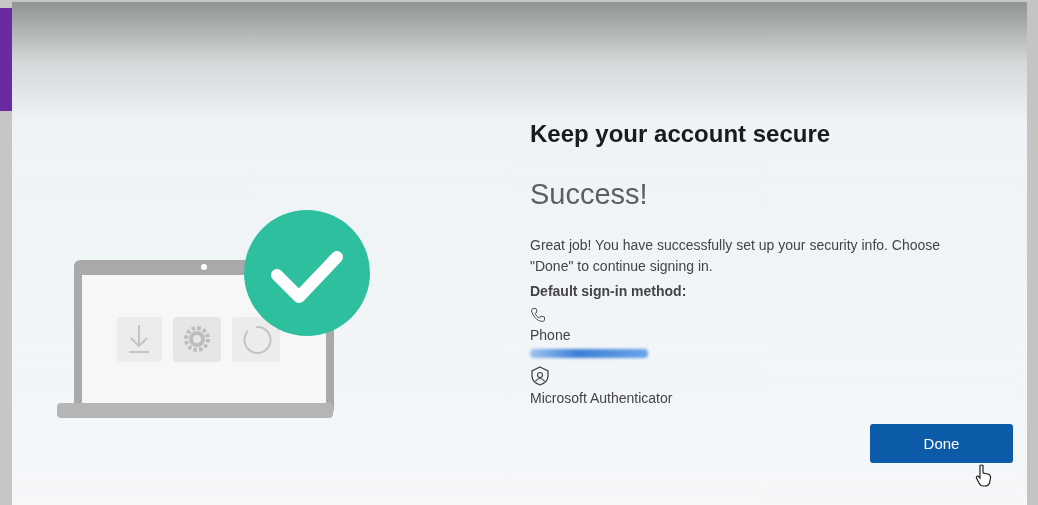 This screenshot has height=505, width=1038. Describe the element at coordinates (589, 194) in the screenshot. I see `success-heading: Success!` at that location.